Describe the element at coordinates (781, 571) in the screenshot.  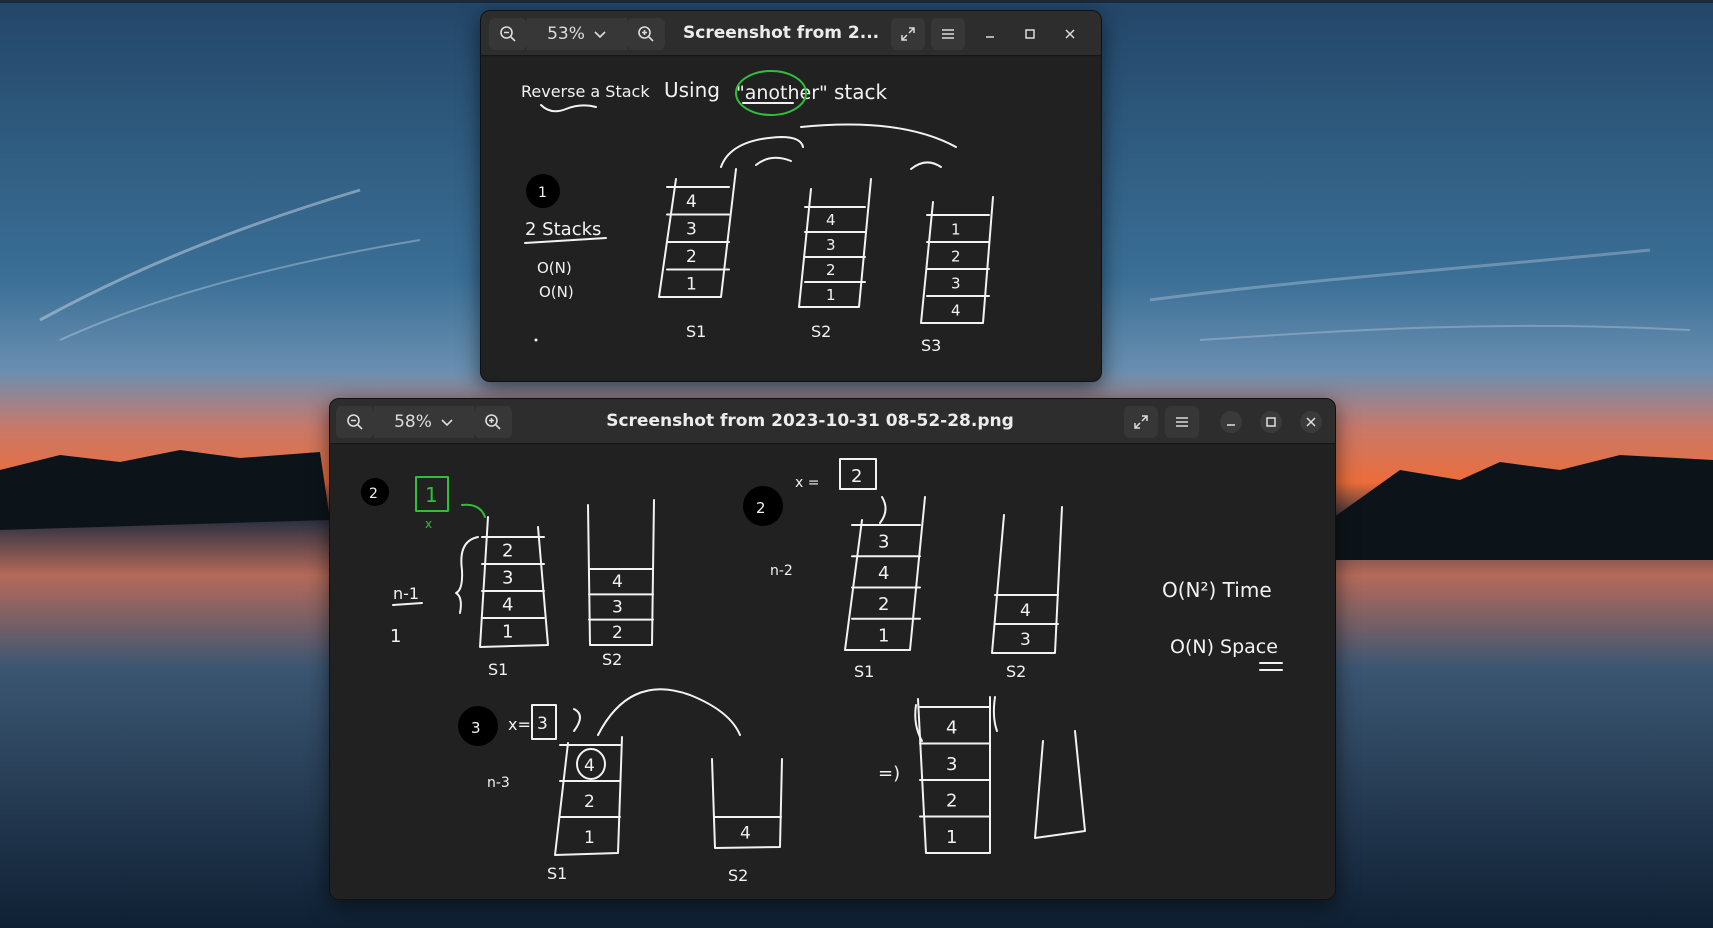
I see `n-minus-2-text: n-2` at that location.